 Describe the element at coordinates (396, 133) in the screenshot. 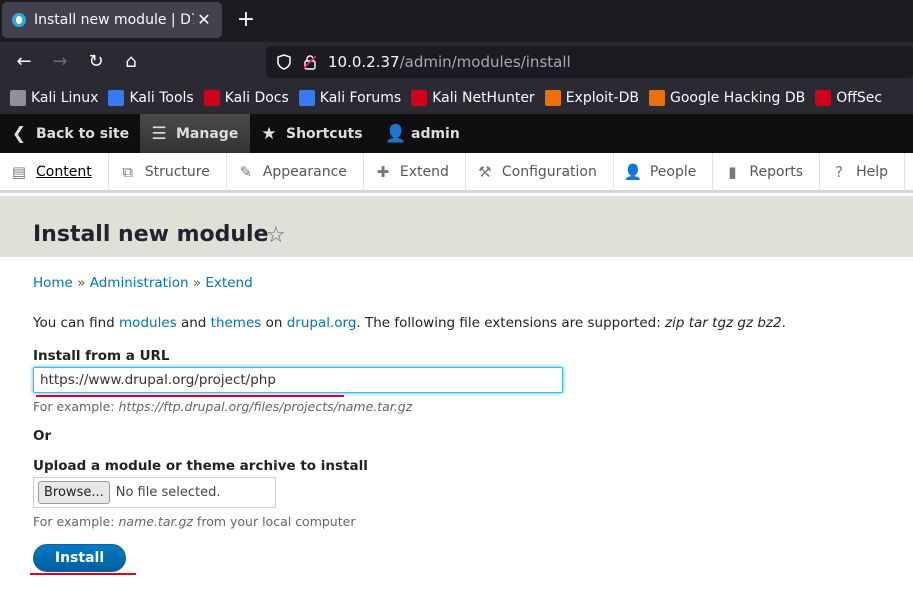

I see `user-icon: 👤` at that location.